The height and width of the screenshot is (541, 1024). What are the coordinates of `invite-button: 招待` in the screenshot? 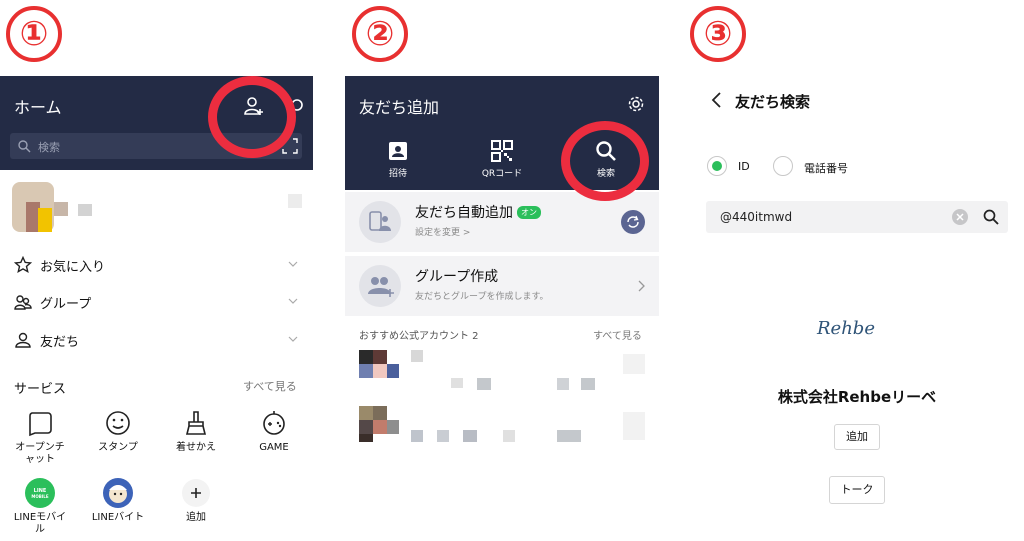 It's located at (398, 159).